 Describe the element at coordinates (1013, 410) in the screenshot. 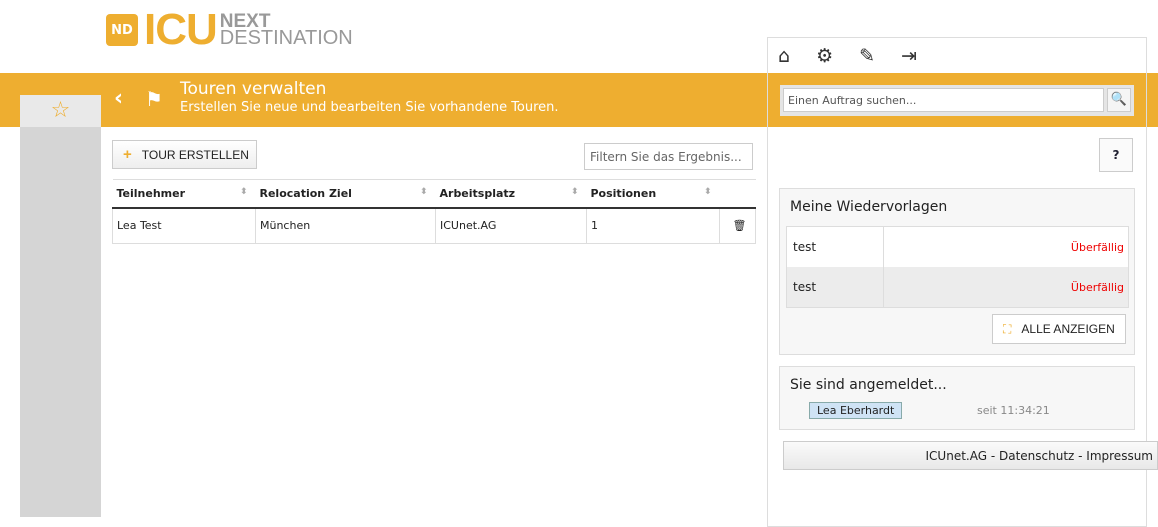

I see `login-time: seit 11:34:21` at that location.